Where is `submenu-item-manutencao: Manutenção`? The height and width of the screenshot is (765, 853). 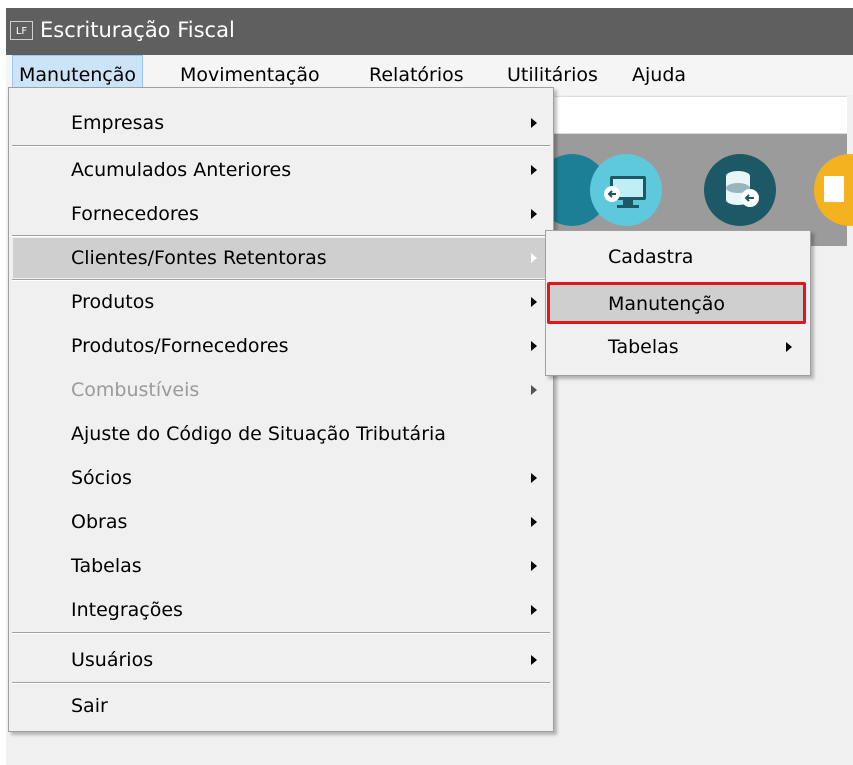 submenu-item-manutencao: Manutenção is located at coordinates (678, 304).